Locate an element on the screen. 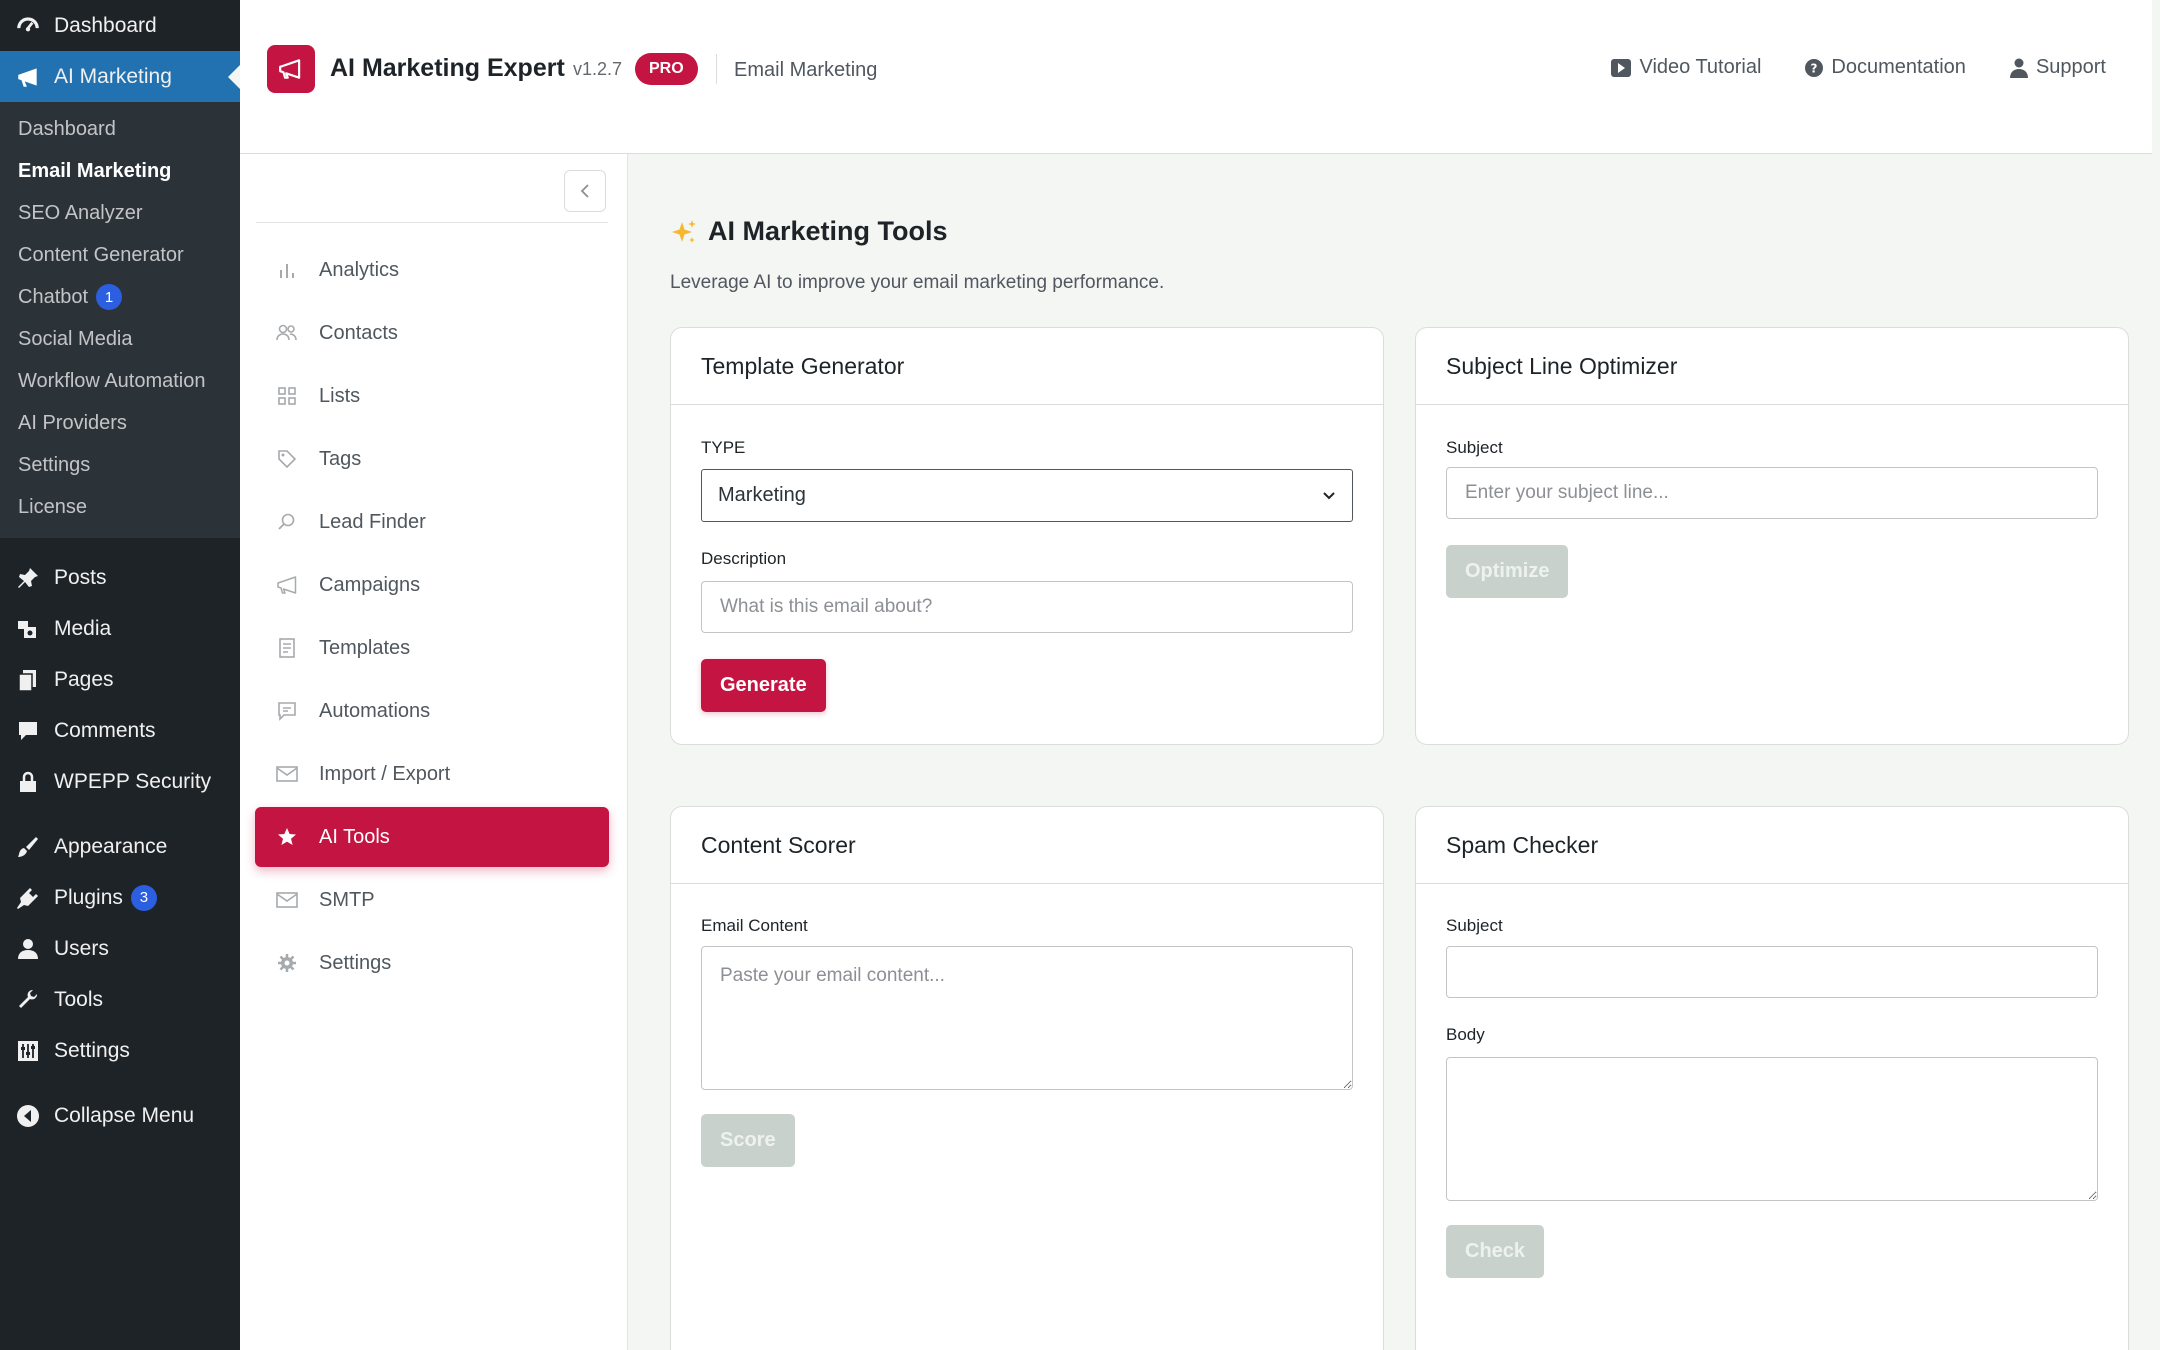 The width and height of the screenshot is (2160, 1350). collapse-arrow-icon is located at coordinates (28, 1116).